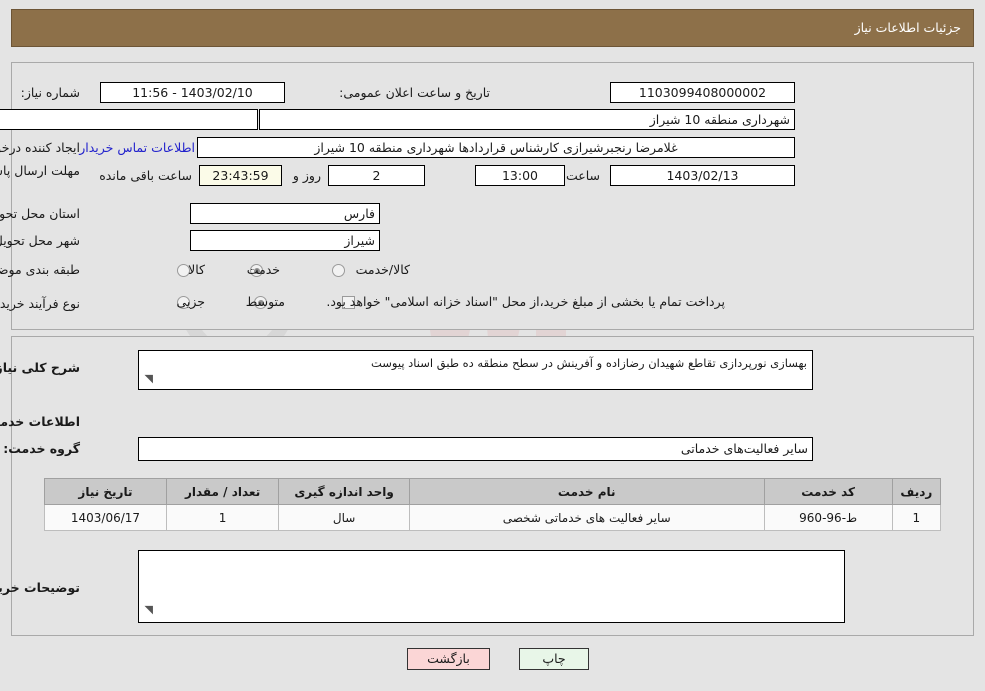 The height and width of the screenshot is (691, 985). I want to click on th-need-date: تاریخ نیاز, so click(105, 491).